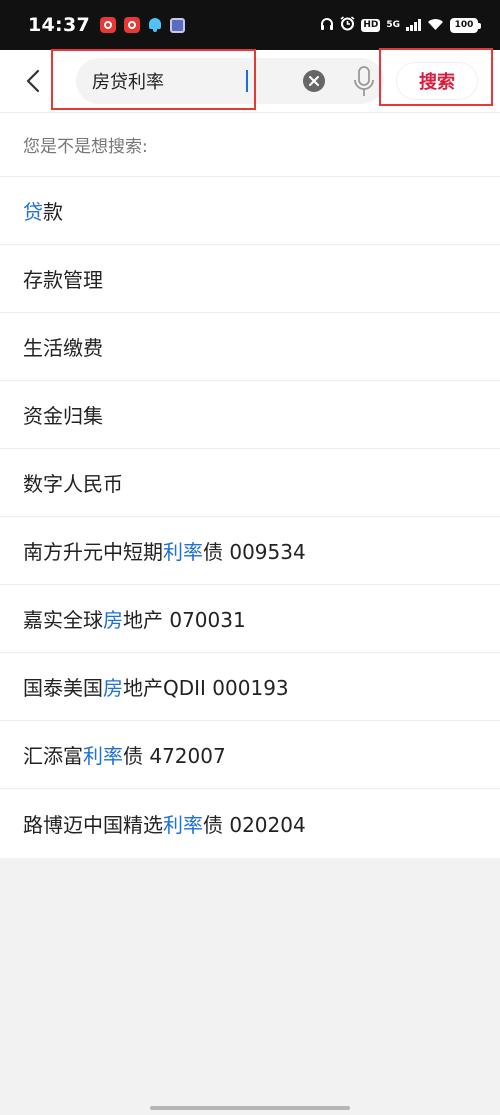 The width and height of the screenshot is (500, 1115). I want to click on clear-button, so click(314, 81).